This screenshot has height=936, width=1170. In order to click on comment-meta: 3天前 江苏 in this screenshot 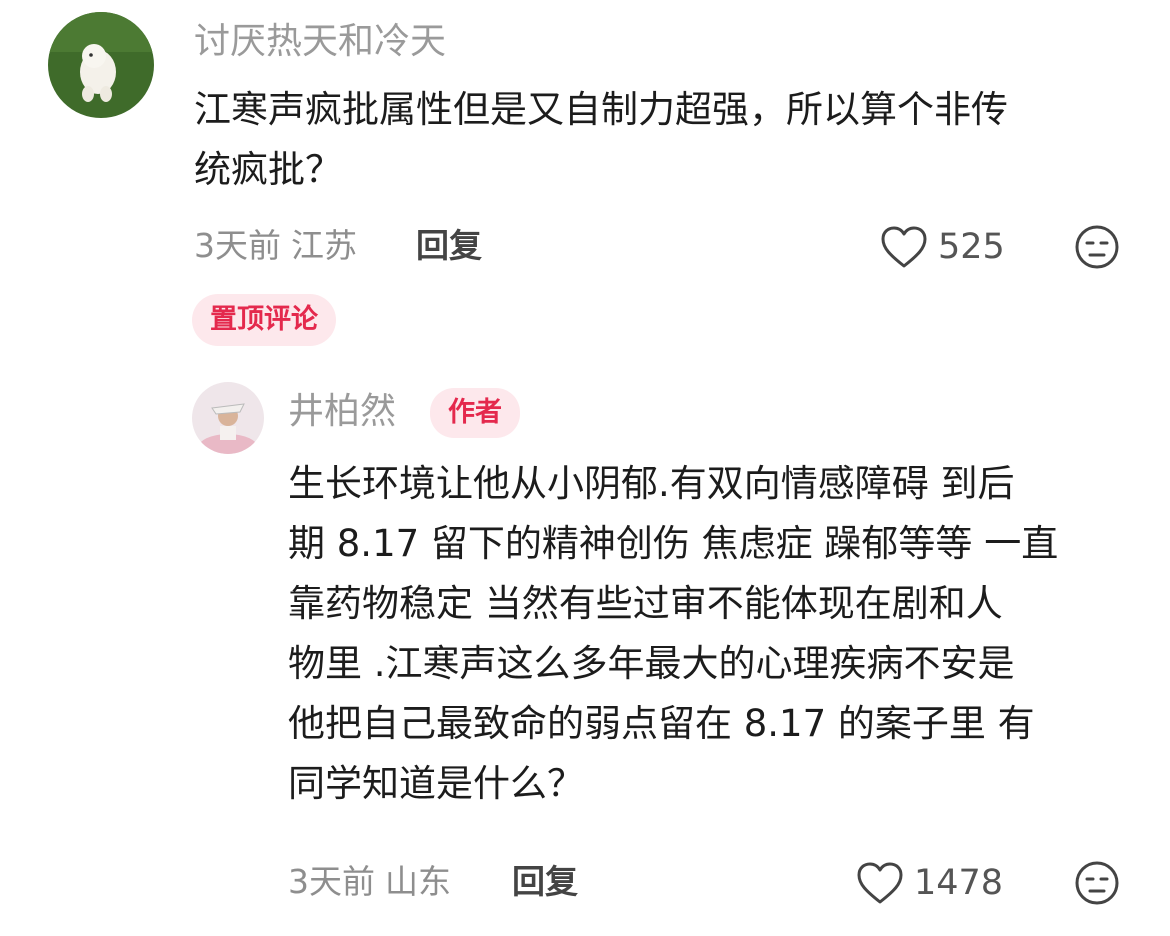, I will do `click(275, 246)`.